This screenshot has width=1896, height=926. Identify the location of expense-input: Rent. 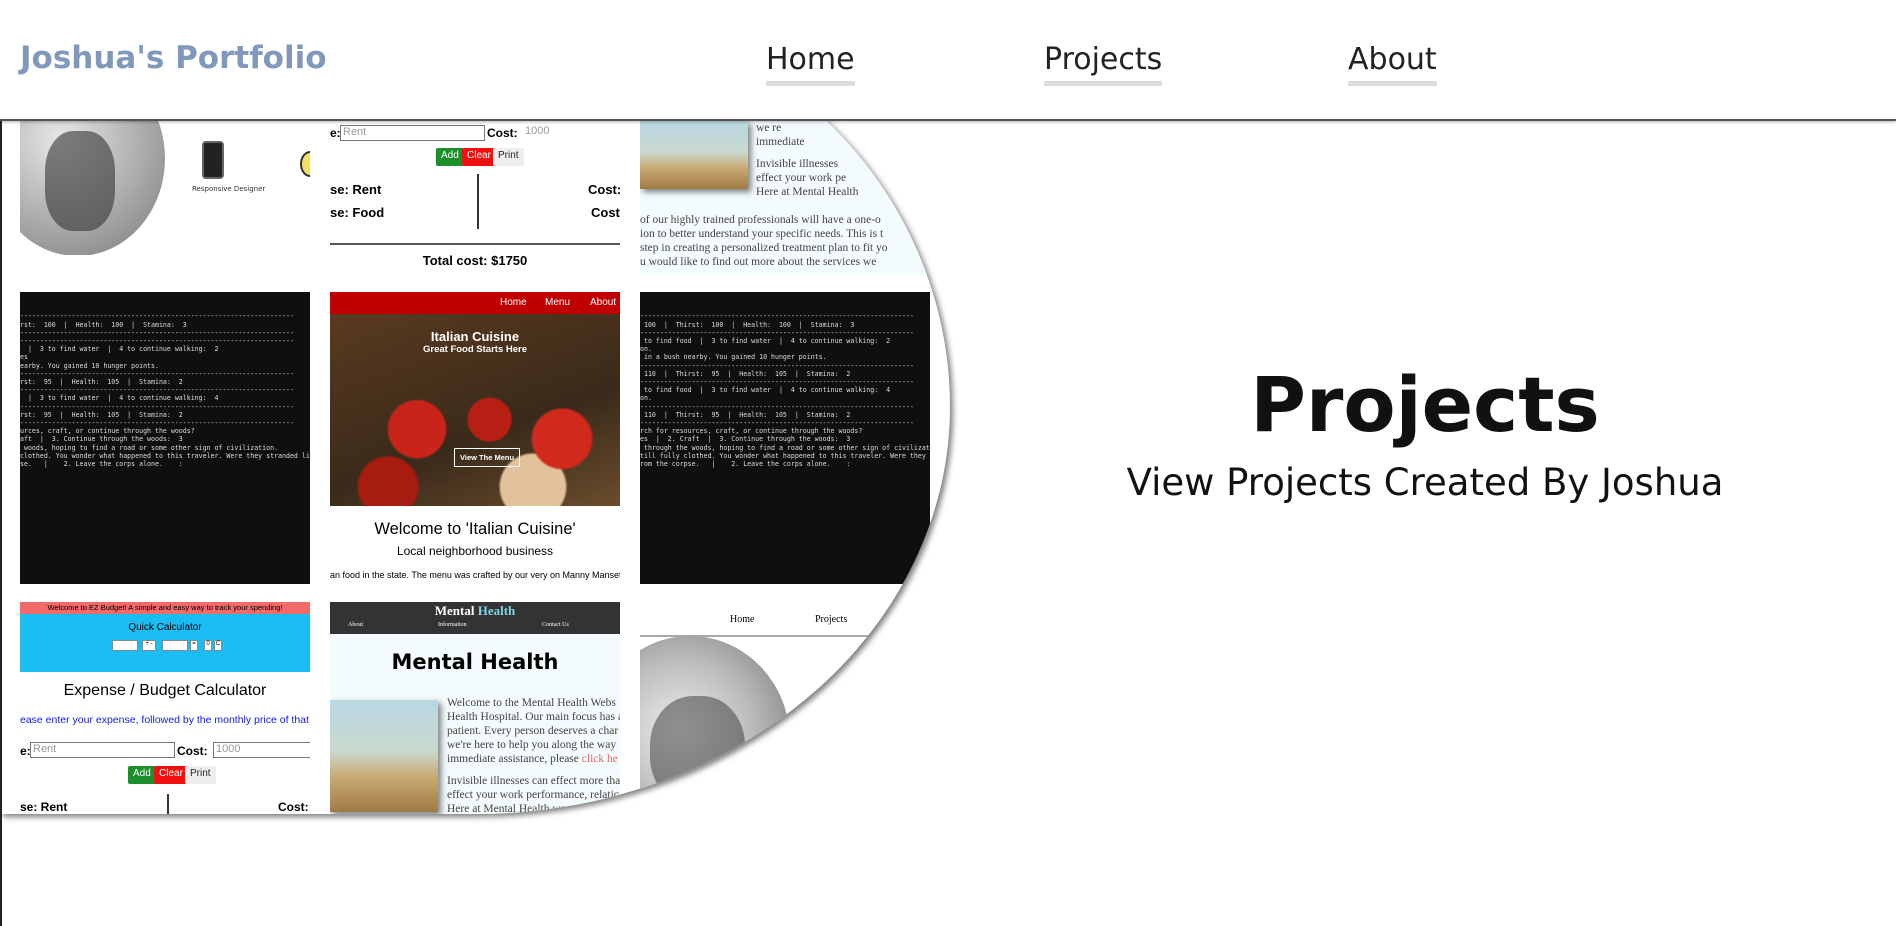
(412, 133).